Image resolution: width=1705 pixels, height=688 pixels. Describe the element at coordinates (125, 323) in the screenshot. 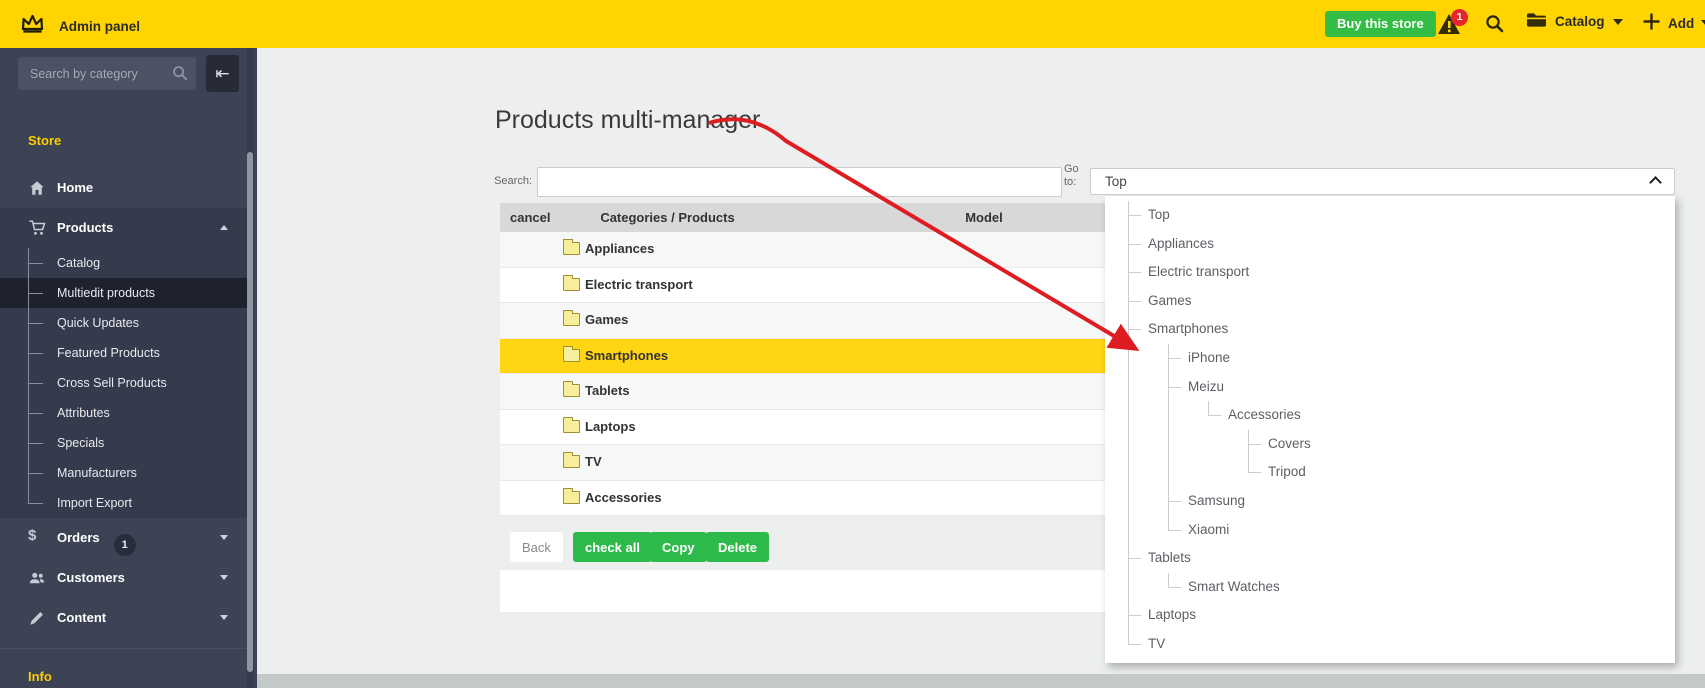

I see `sidebar-item-quick-updates: Quick Updates` at that location.